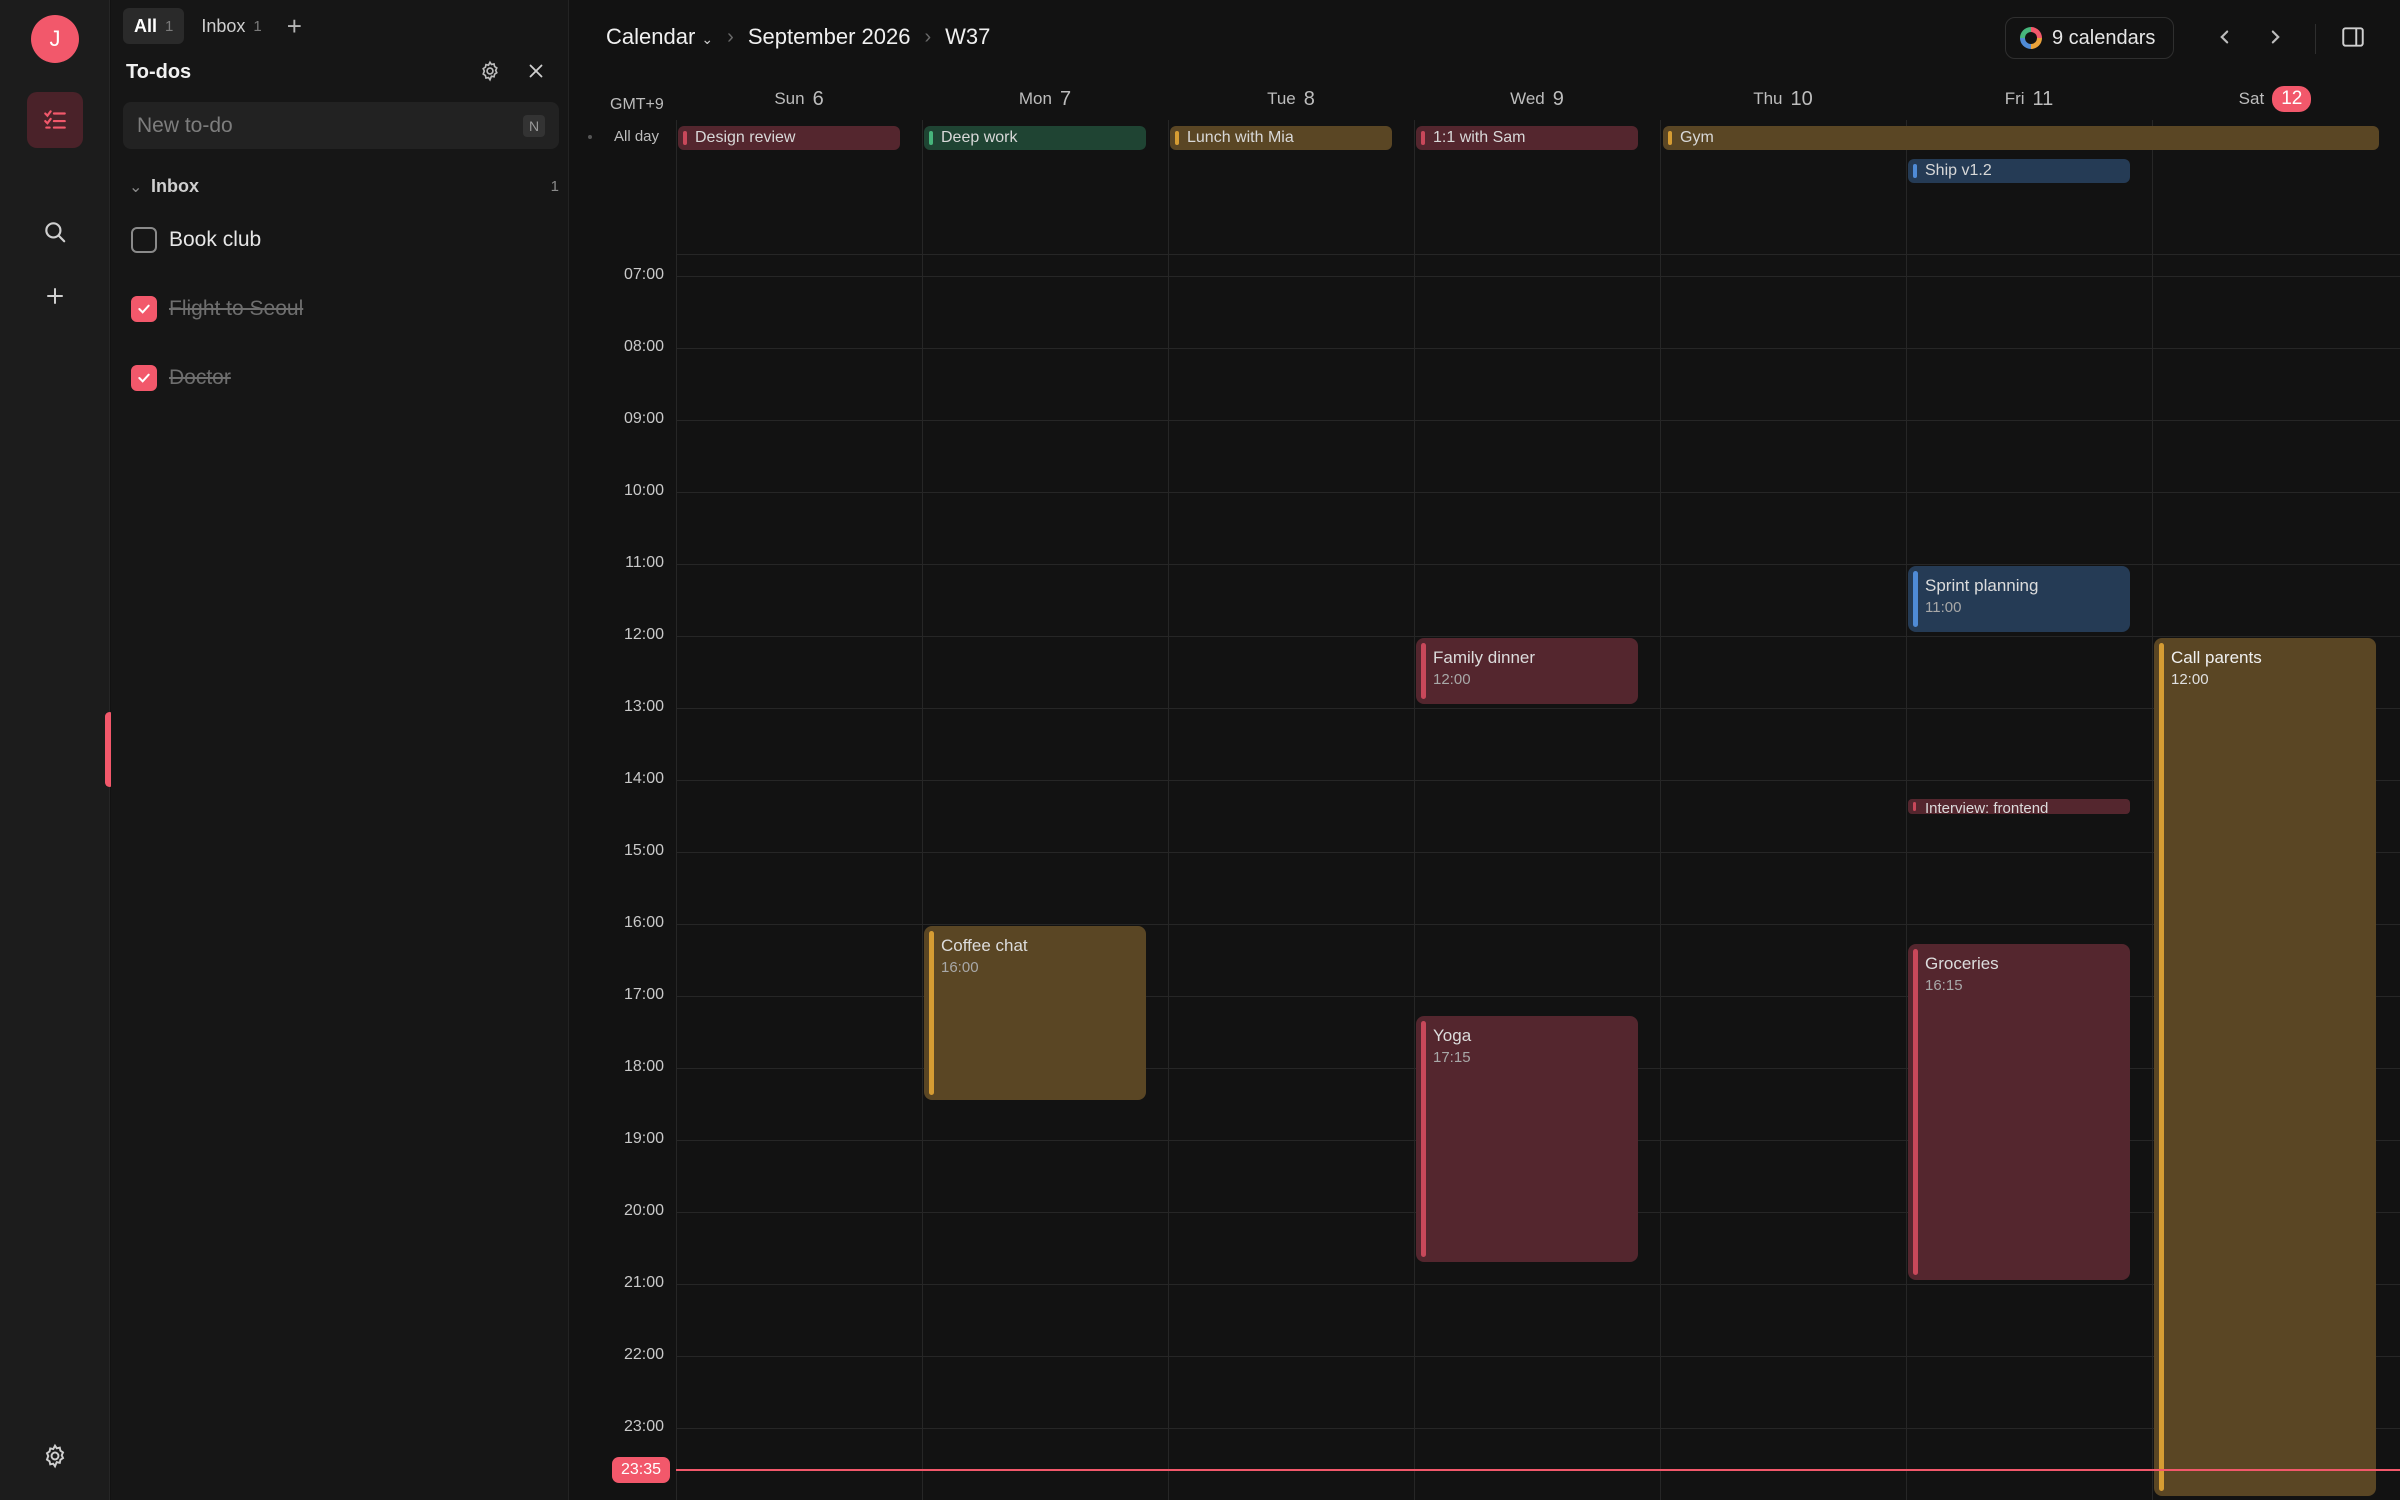 The height and width of the screenshot is (1500, 2400). I want to click on create-nav-button, so click(55, 296).